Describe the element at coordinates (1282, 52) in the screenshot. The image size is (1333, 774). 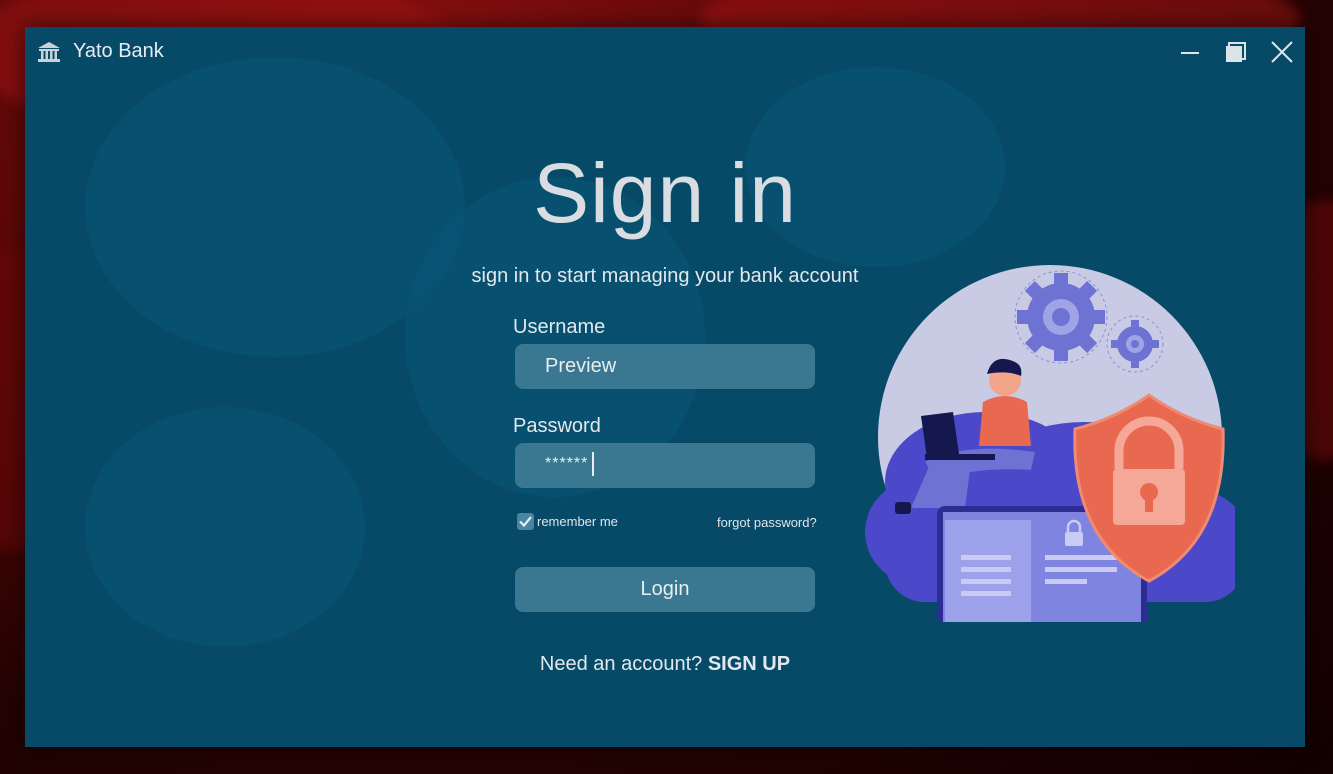
I see `close-icon` at that location.